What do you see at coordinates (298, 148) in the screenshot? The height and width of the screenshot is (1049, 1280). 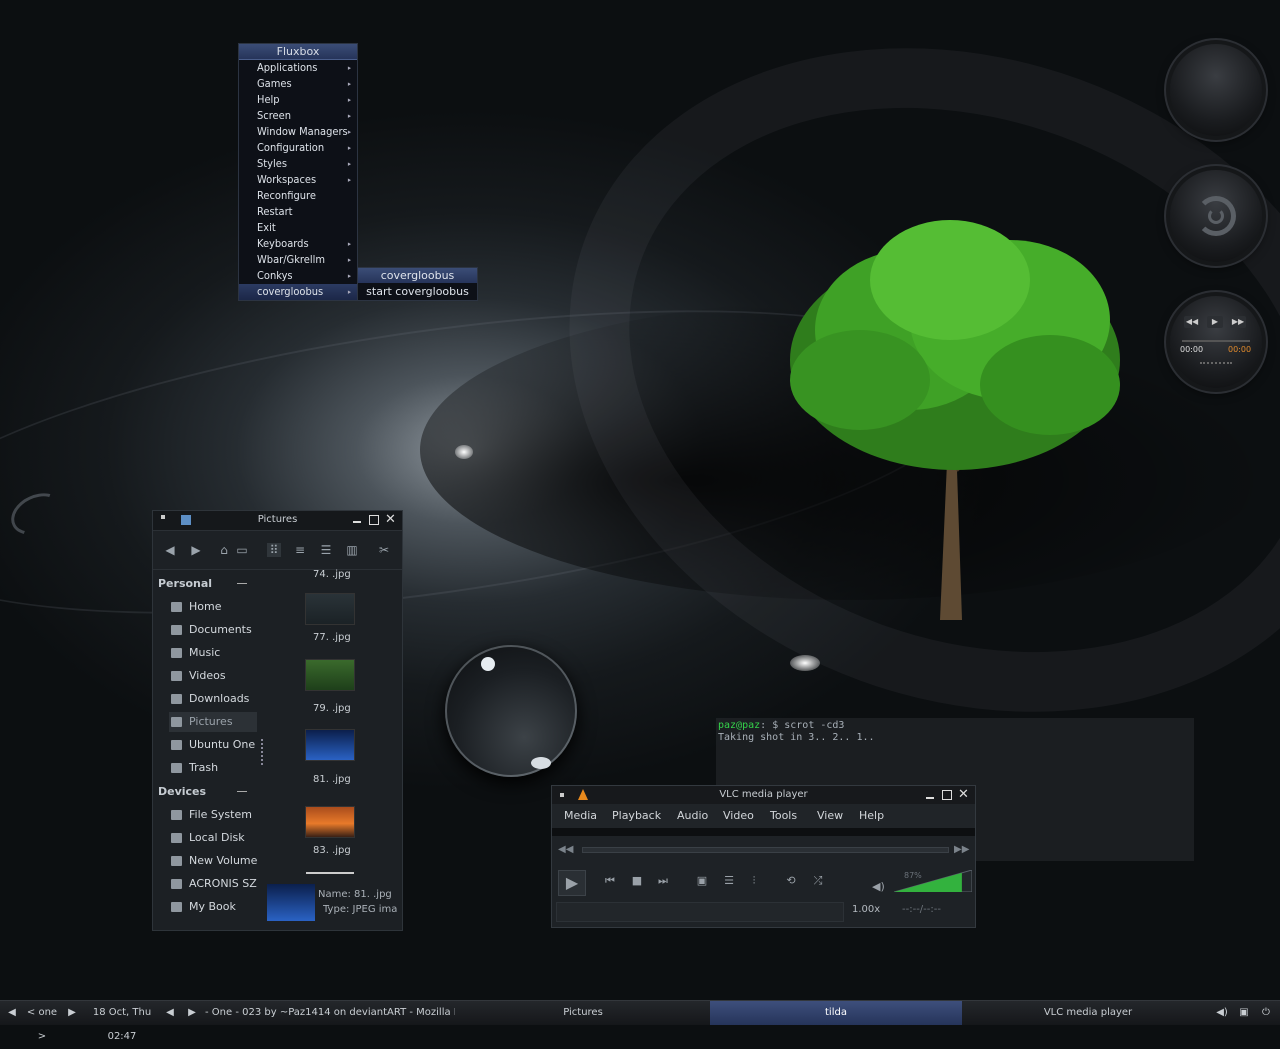 I see `menu-item-configuration: Configuration ▸` at bounding box center [298, 148].